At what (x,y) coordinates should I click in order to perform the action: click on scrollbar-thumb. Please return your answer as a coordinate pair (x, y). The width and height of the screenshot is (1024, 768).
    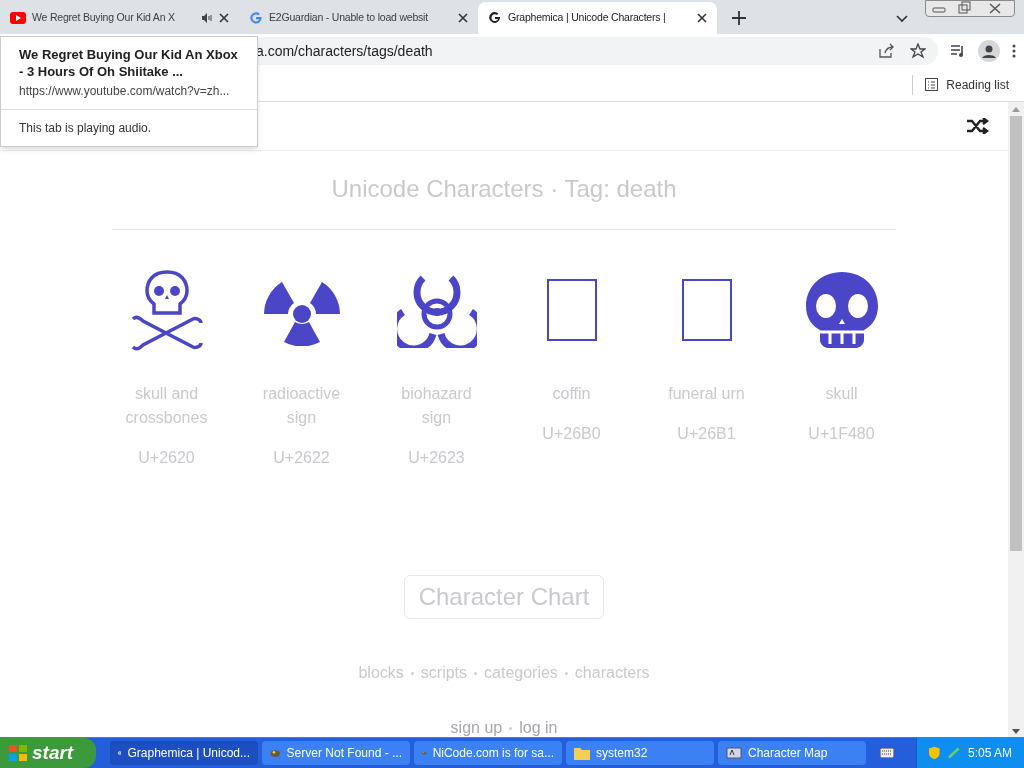
    Looking at the image, I should click on (1016, 333).